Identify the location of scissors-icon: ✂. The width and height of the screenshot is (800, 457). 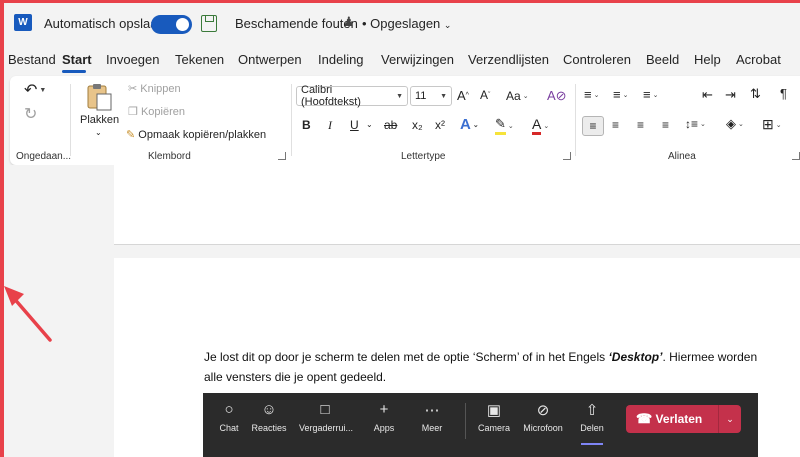
(133, 89).